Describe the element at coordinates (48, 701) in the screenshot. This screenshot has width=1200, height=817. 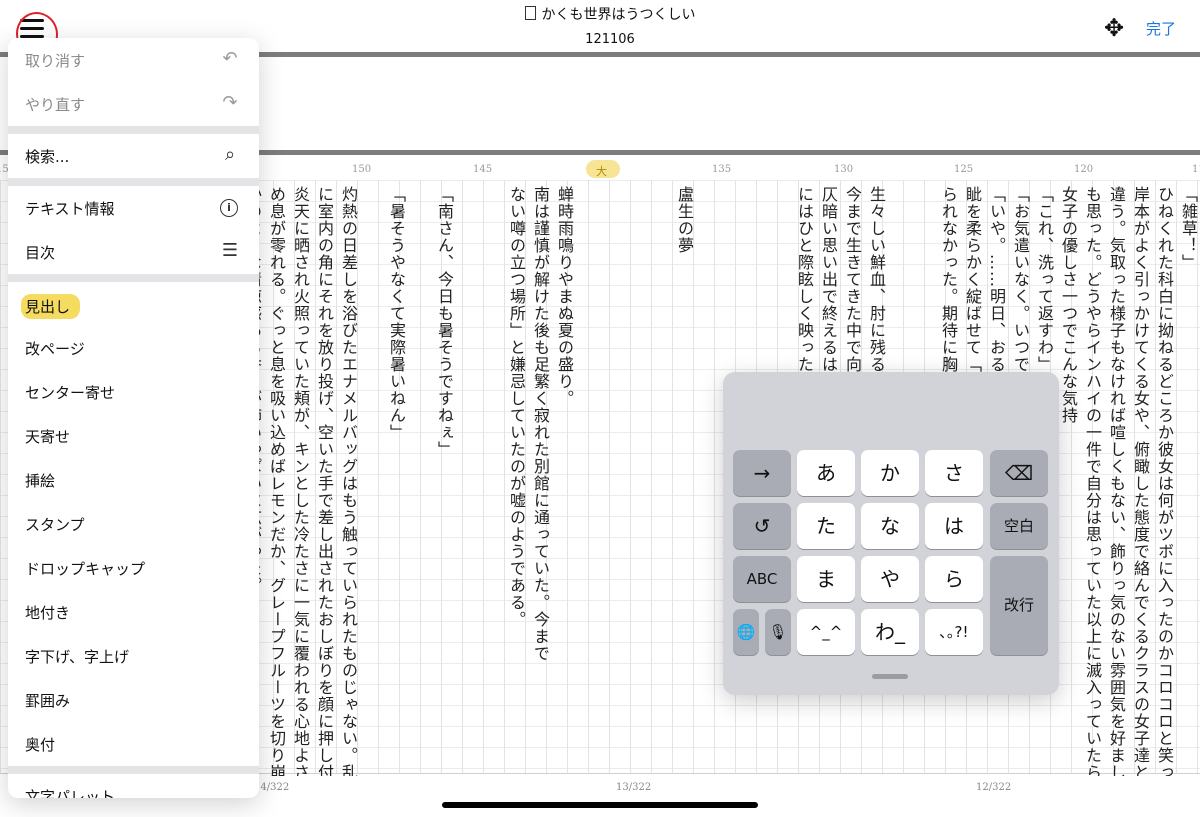
I see `menu-item-label: 罫囲み` at that location.